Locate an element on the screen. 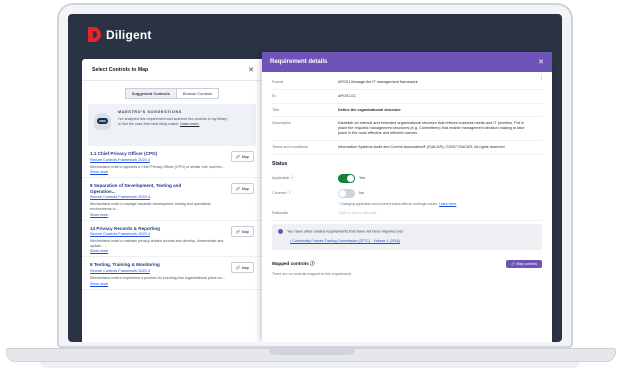 The width and height of the screenshot is (620, 376). applicable-state: Yes is located at coordinates (362, 178).